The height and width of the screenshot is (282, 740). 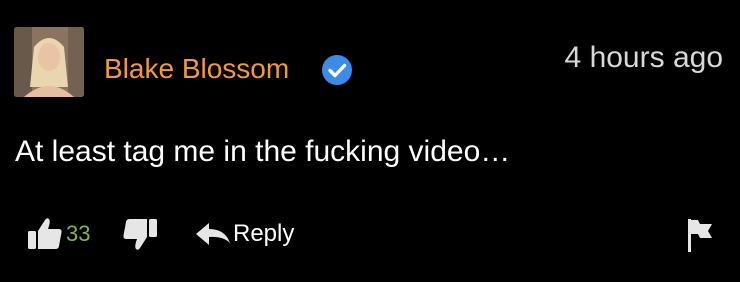 I want to click on like-count: 33, so click(x=78, y=233).